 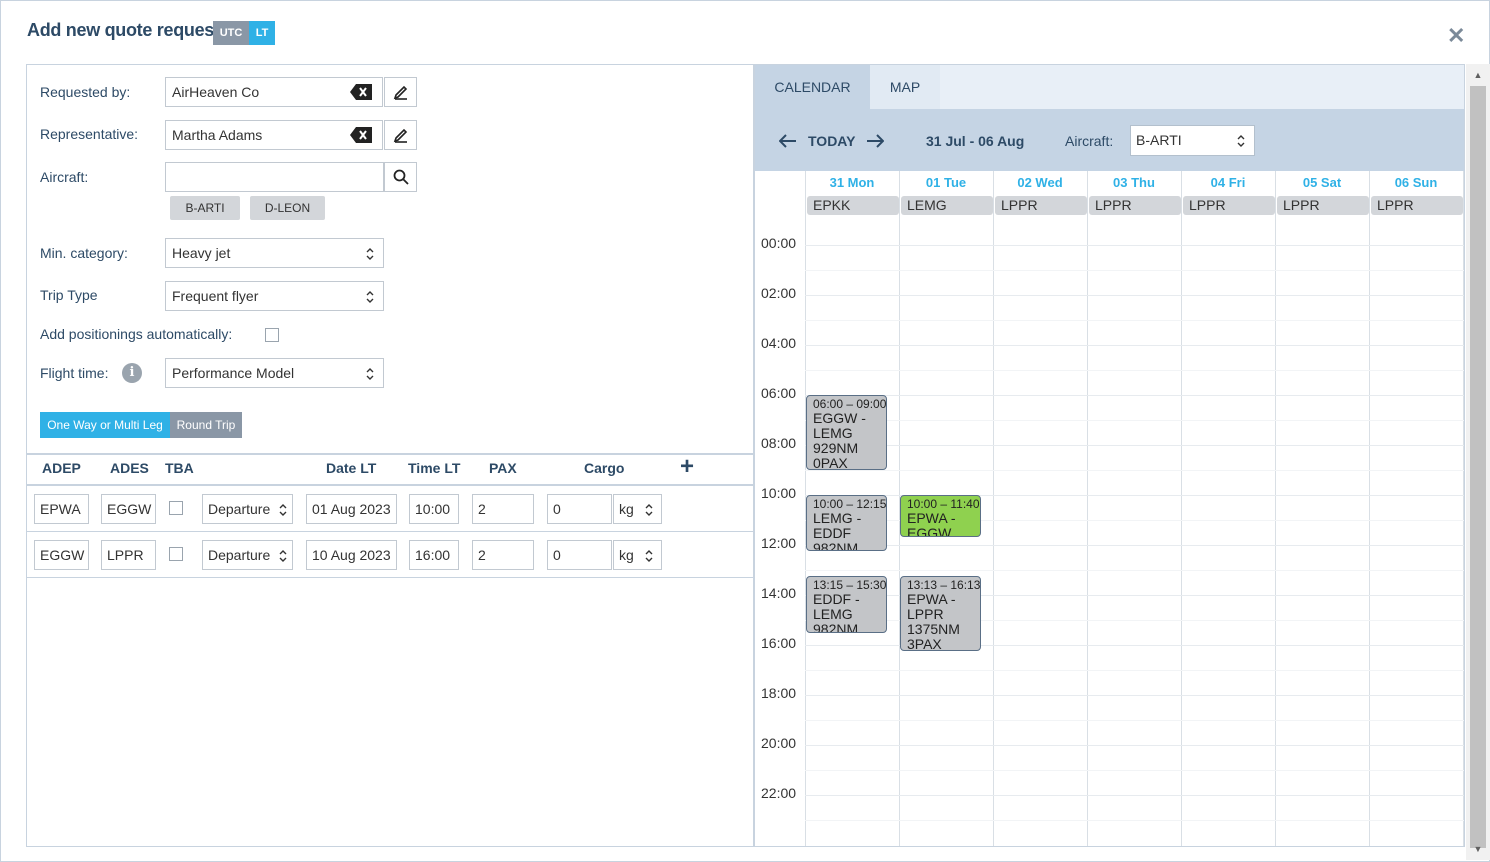 I want to click on day-header: 06 Sun, so click(x=1416, y=182).